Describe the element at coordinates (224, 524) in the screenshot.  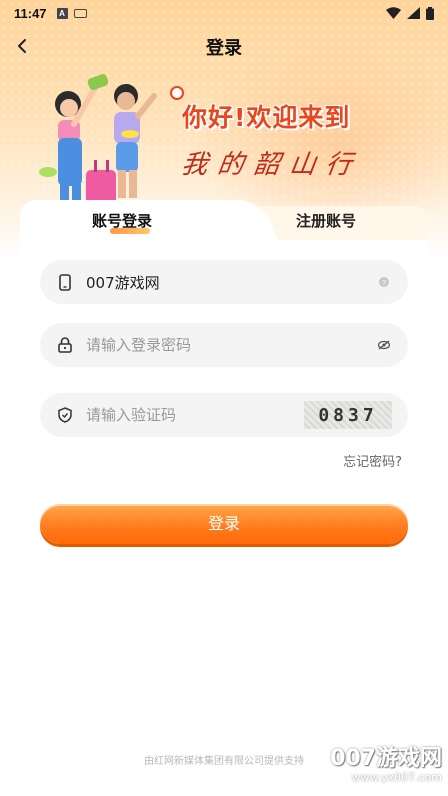
I see `login-button: 登录` at that location.